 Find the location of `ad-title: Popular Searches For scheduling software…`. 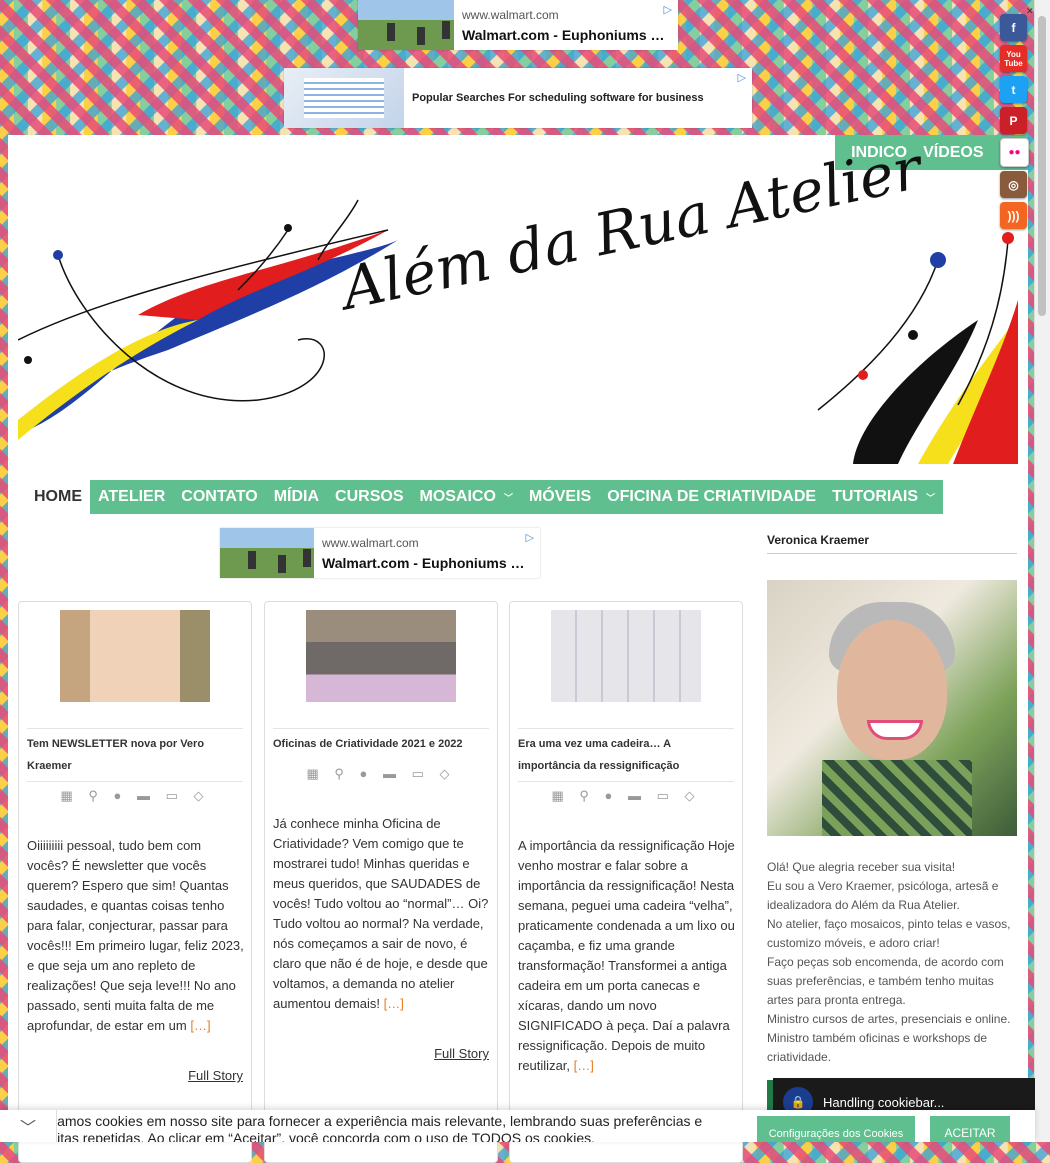

ad-title: Popular Searches For scheduling software… is located at coordinates (554, 98).